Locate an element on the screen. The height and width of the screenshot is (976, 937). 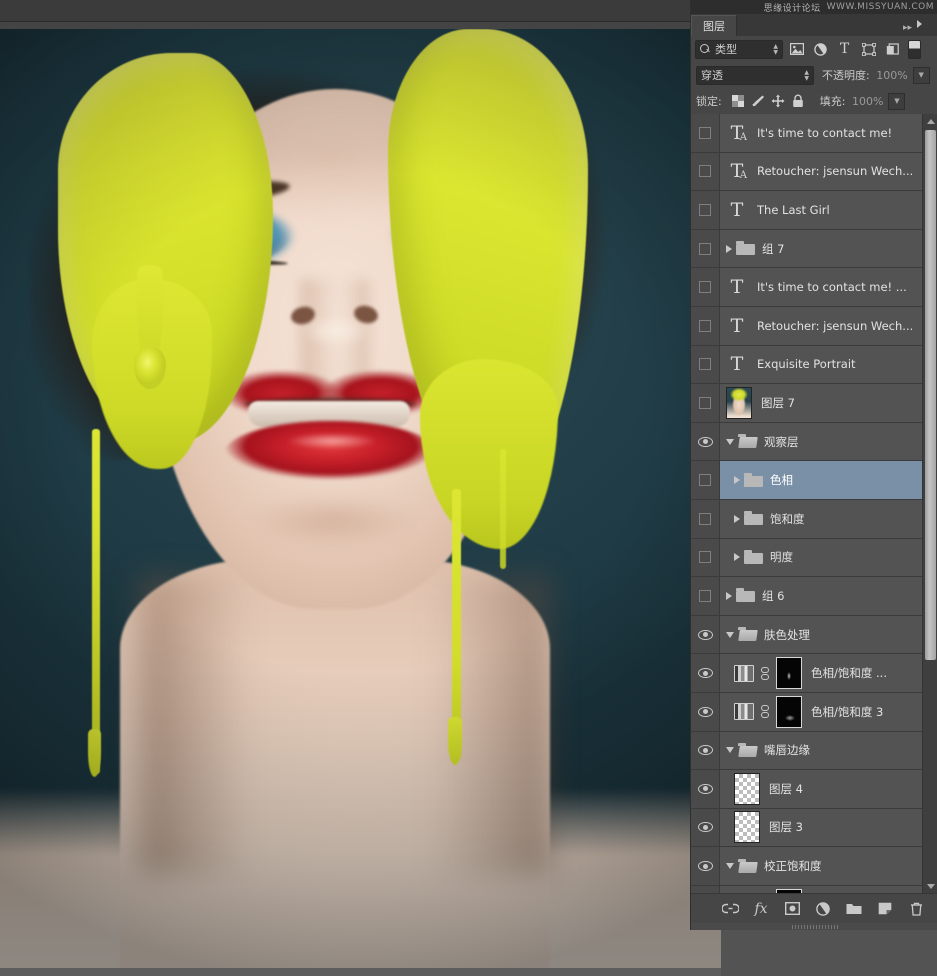
type-layer-filter-icon: T is located at coordinates (844, 49).